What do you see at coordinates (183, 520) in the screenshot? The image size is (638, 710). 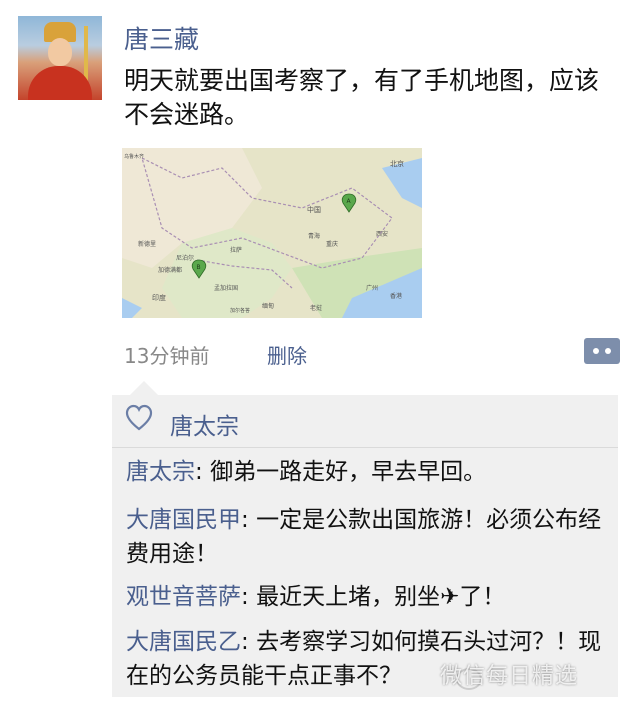 I see `comment-author: 大唐国民甲` at bounding box center [183, 520].